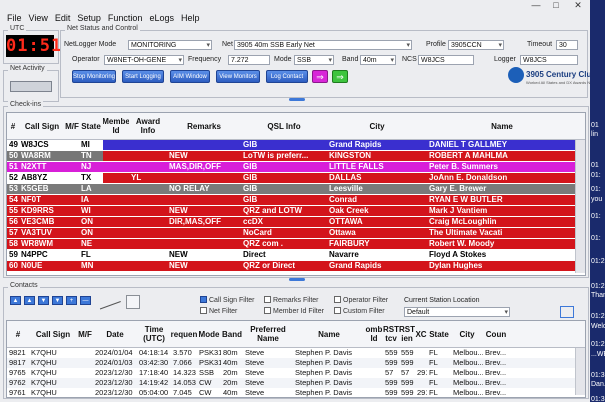 This screenshot has height=402, width=605. I want to click on contacts-col-member-id: omb Id, so click(374, 334).